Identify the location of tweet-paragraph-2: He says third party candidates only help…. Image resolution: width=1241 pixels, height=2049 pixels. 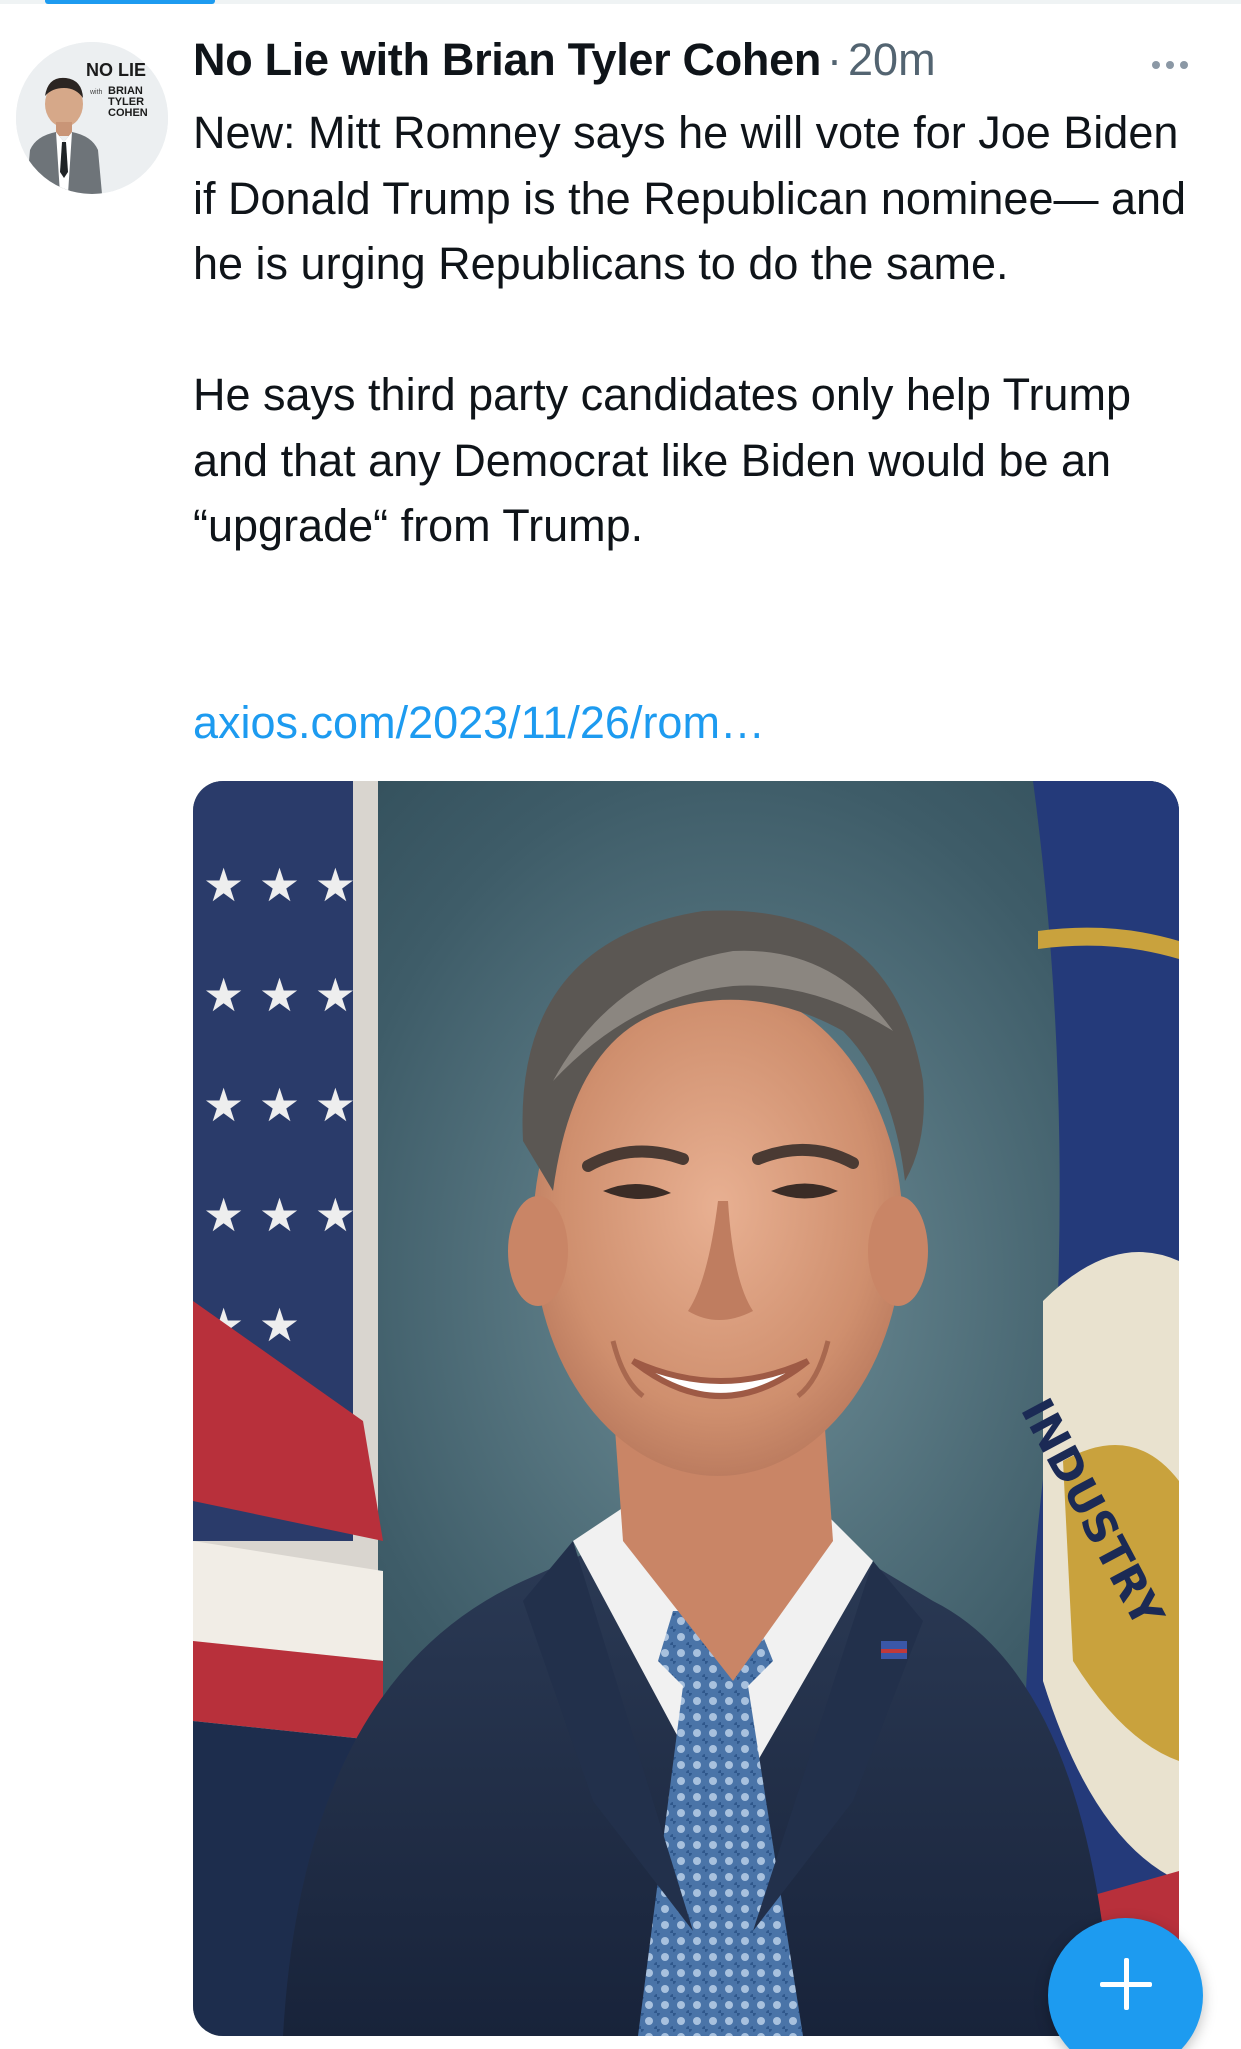
(662, 460).